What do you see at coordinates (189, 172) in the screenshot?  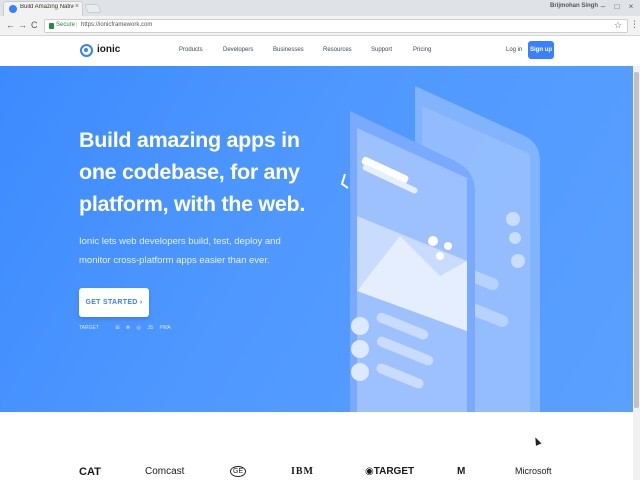 I see `hero-title-line: one codebase, for any` at bounding box center [189, 172].